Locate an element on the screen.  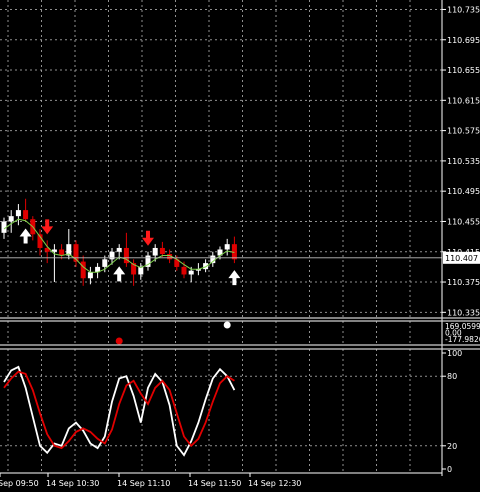
y-tick-label: 110.655 is located at coordinates (463, 70).